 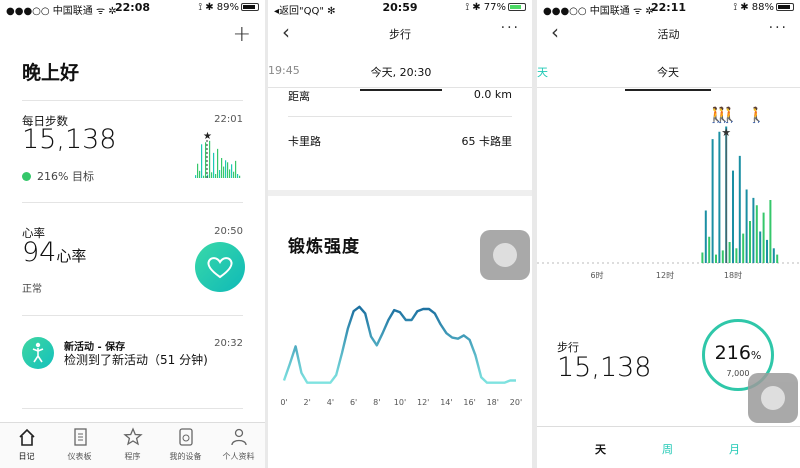 I want to click on steps-time: 22:01, so click(x=228, y=119).